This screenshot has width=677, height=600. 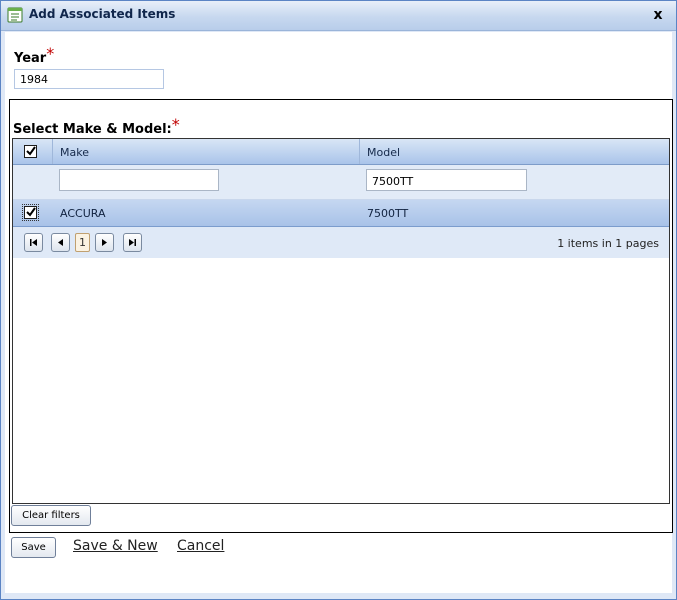 I want to click on model-filter-input, so click(x=446, y=180).